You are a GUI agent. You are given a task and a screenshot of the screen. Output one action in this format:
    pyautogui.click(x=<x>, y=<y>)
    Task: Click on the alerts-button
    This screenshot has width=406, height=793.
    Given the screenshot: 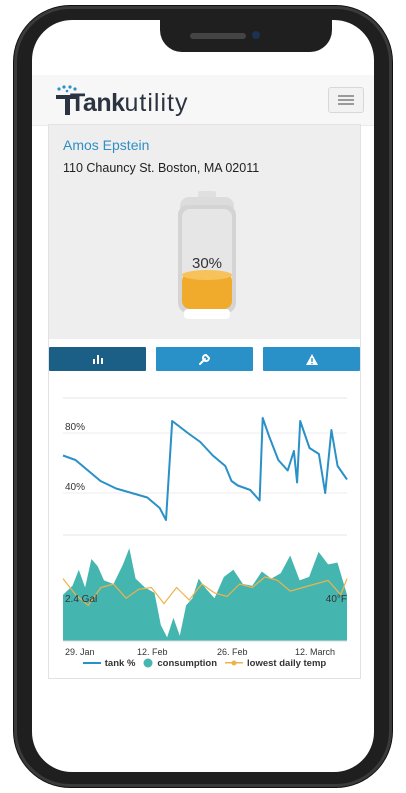 What is the action you would take?
    pyautogui.click(x=311, y=359)
    